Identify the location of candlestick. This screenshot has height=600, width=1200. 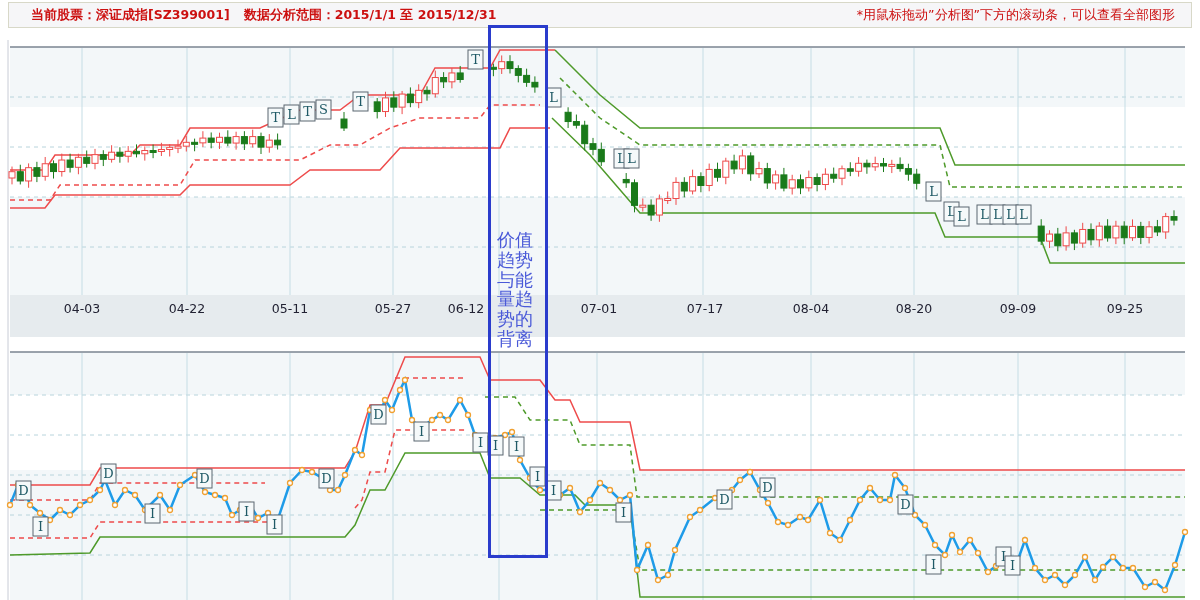
(344, 121).